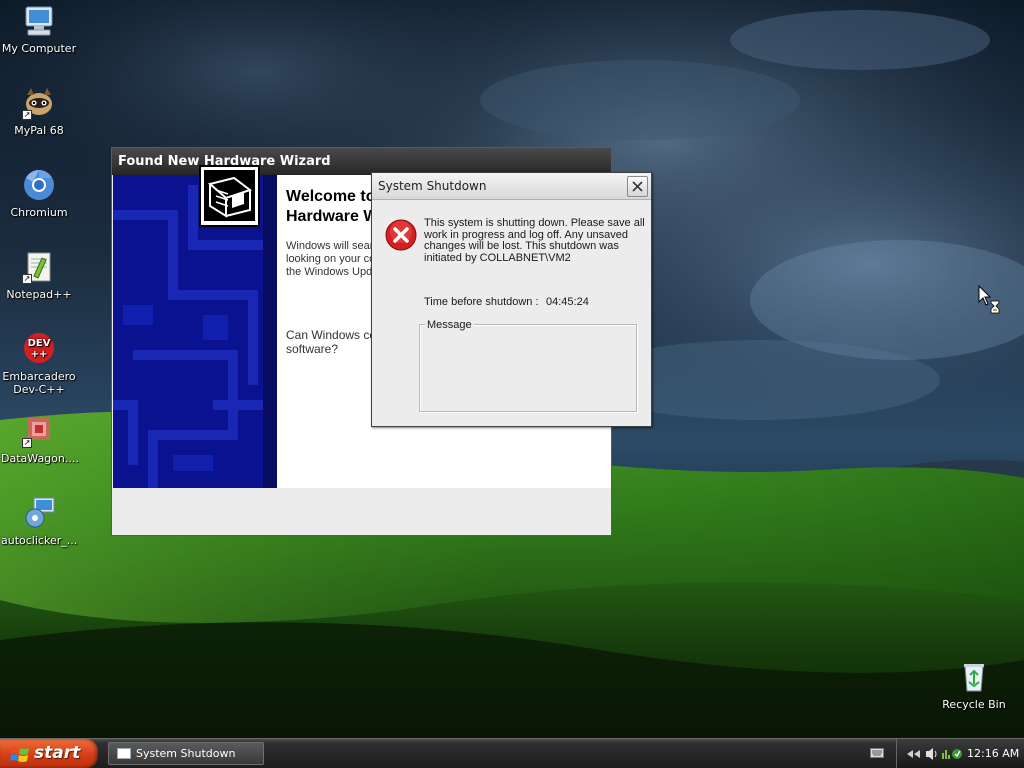 This screenshot has width=1024, height=768. What do you see at coordinates (957, 754) in the screenshot?
I see `hardware-tray-icon` at bounding box center [957, 754].